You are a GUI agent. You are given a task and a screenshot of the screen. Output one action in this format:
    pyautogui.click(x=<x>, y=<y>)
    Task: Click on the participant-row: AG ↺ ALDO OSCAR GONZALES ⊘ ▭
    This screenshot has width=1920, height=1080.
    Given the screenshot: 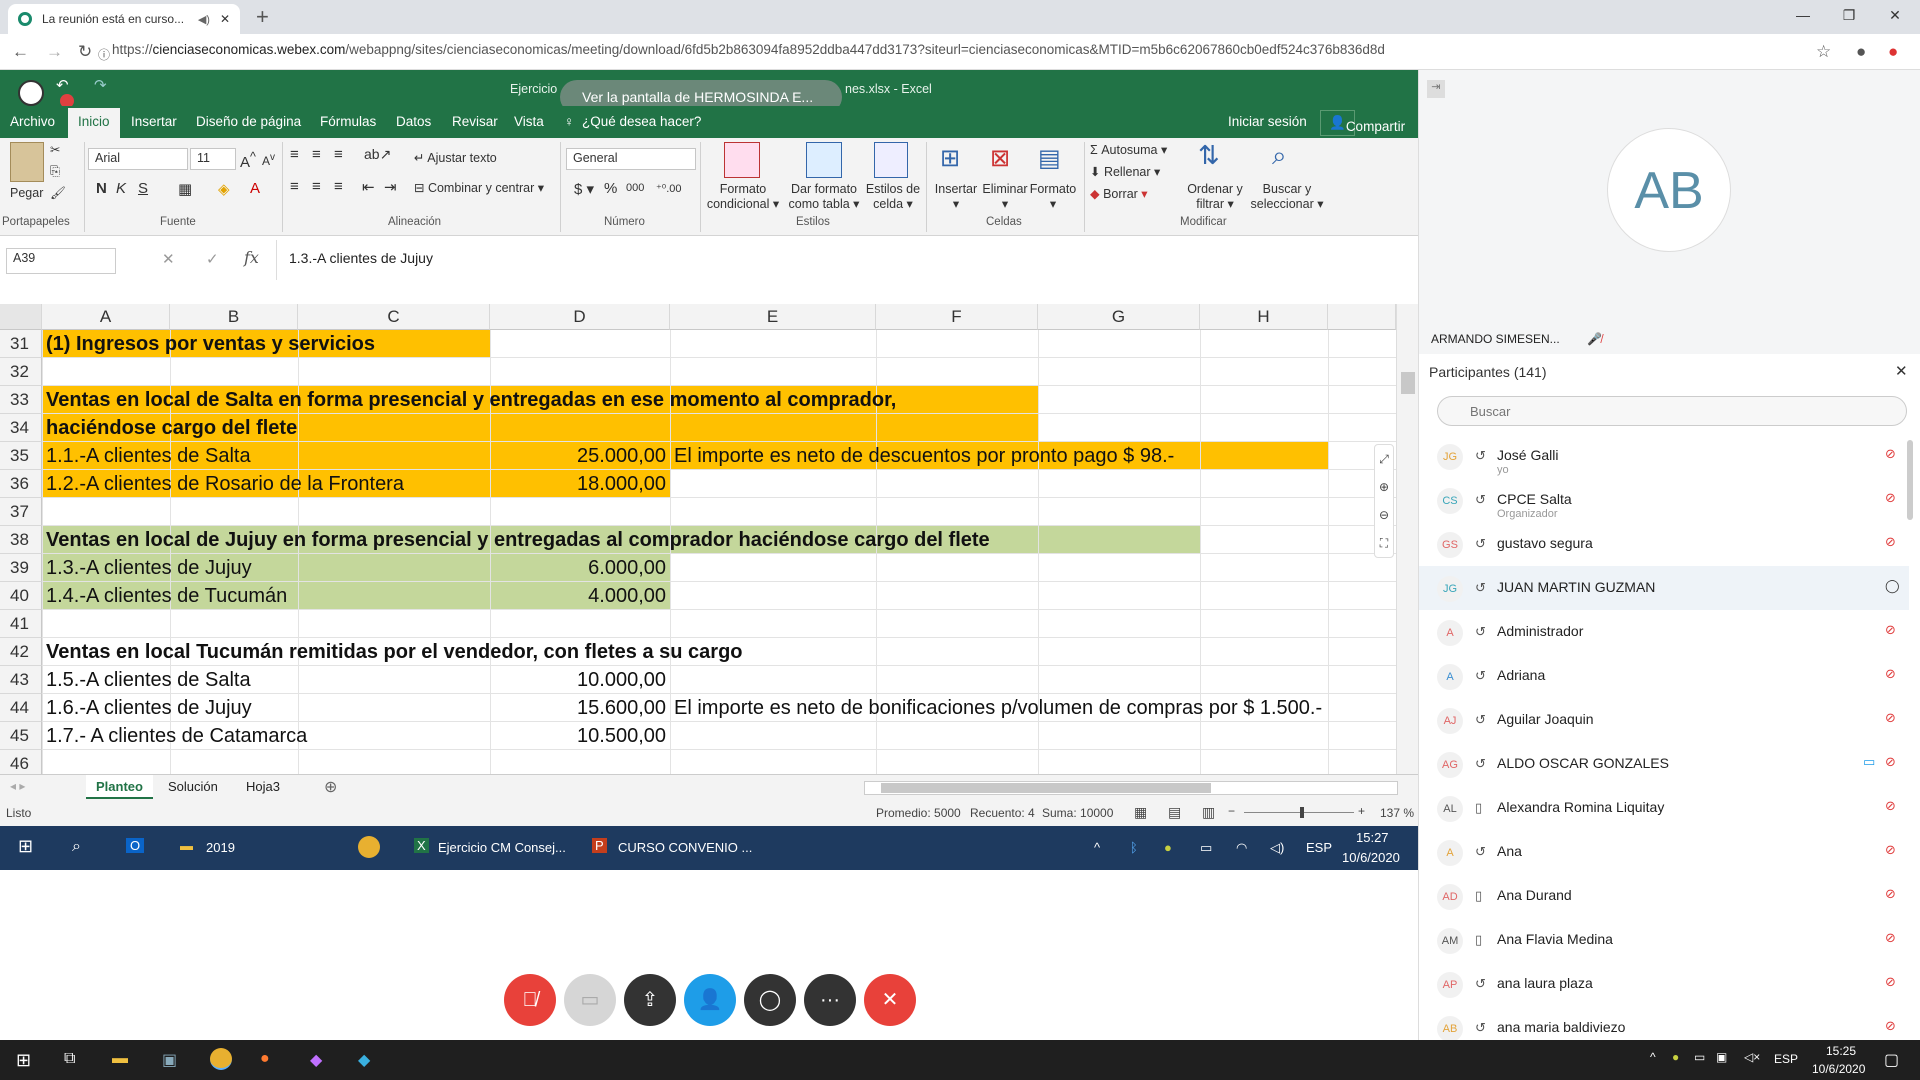 What is the action you would take?
    pyautogui.click(x=1664, y=764)
    